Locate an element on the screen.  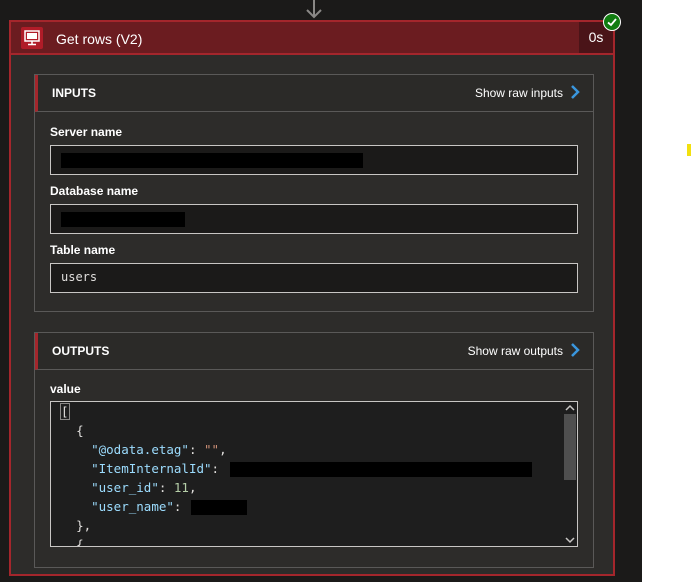
marker is located at coordinates (689, 150).